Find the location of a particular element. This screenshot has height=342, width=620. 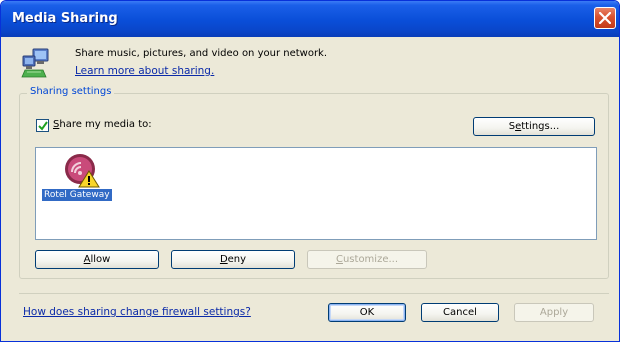

ok-button: OK is located at coordinates (367, 312).